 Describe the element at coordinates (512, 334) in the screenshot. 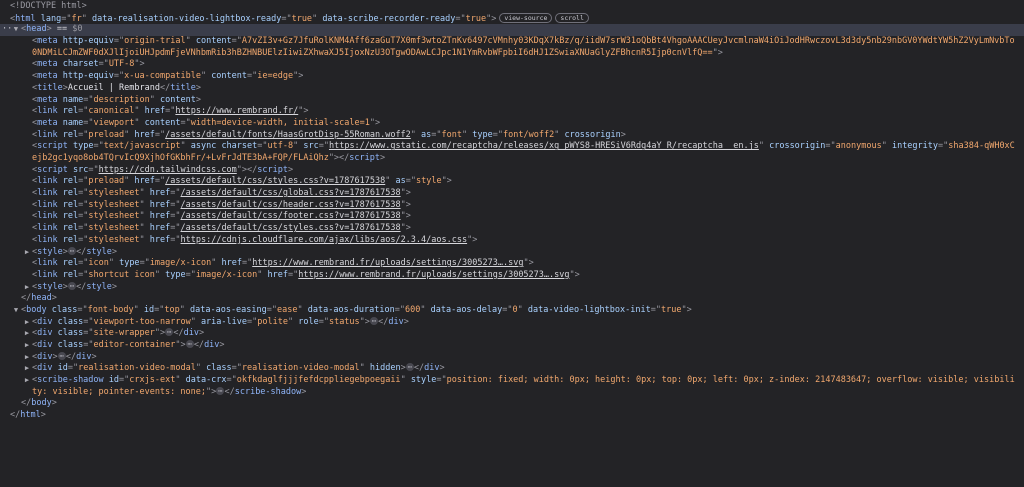

I see `dom-node-row: ▶ <div class="site-wrapper"> ⋯ </div>` at that location.